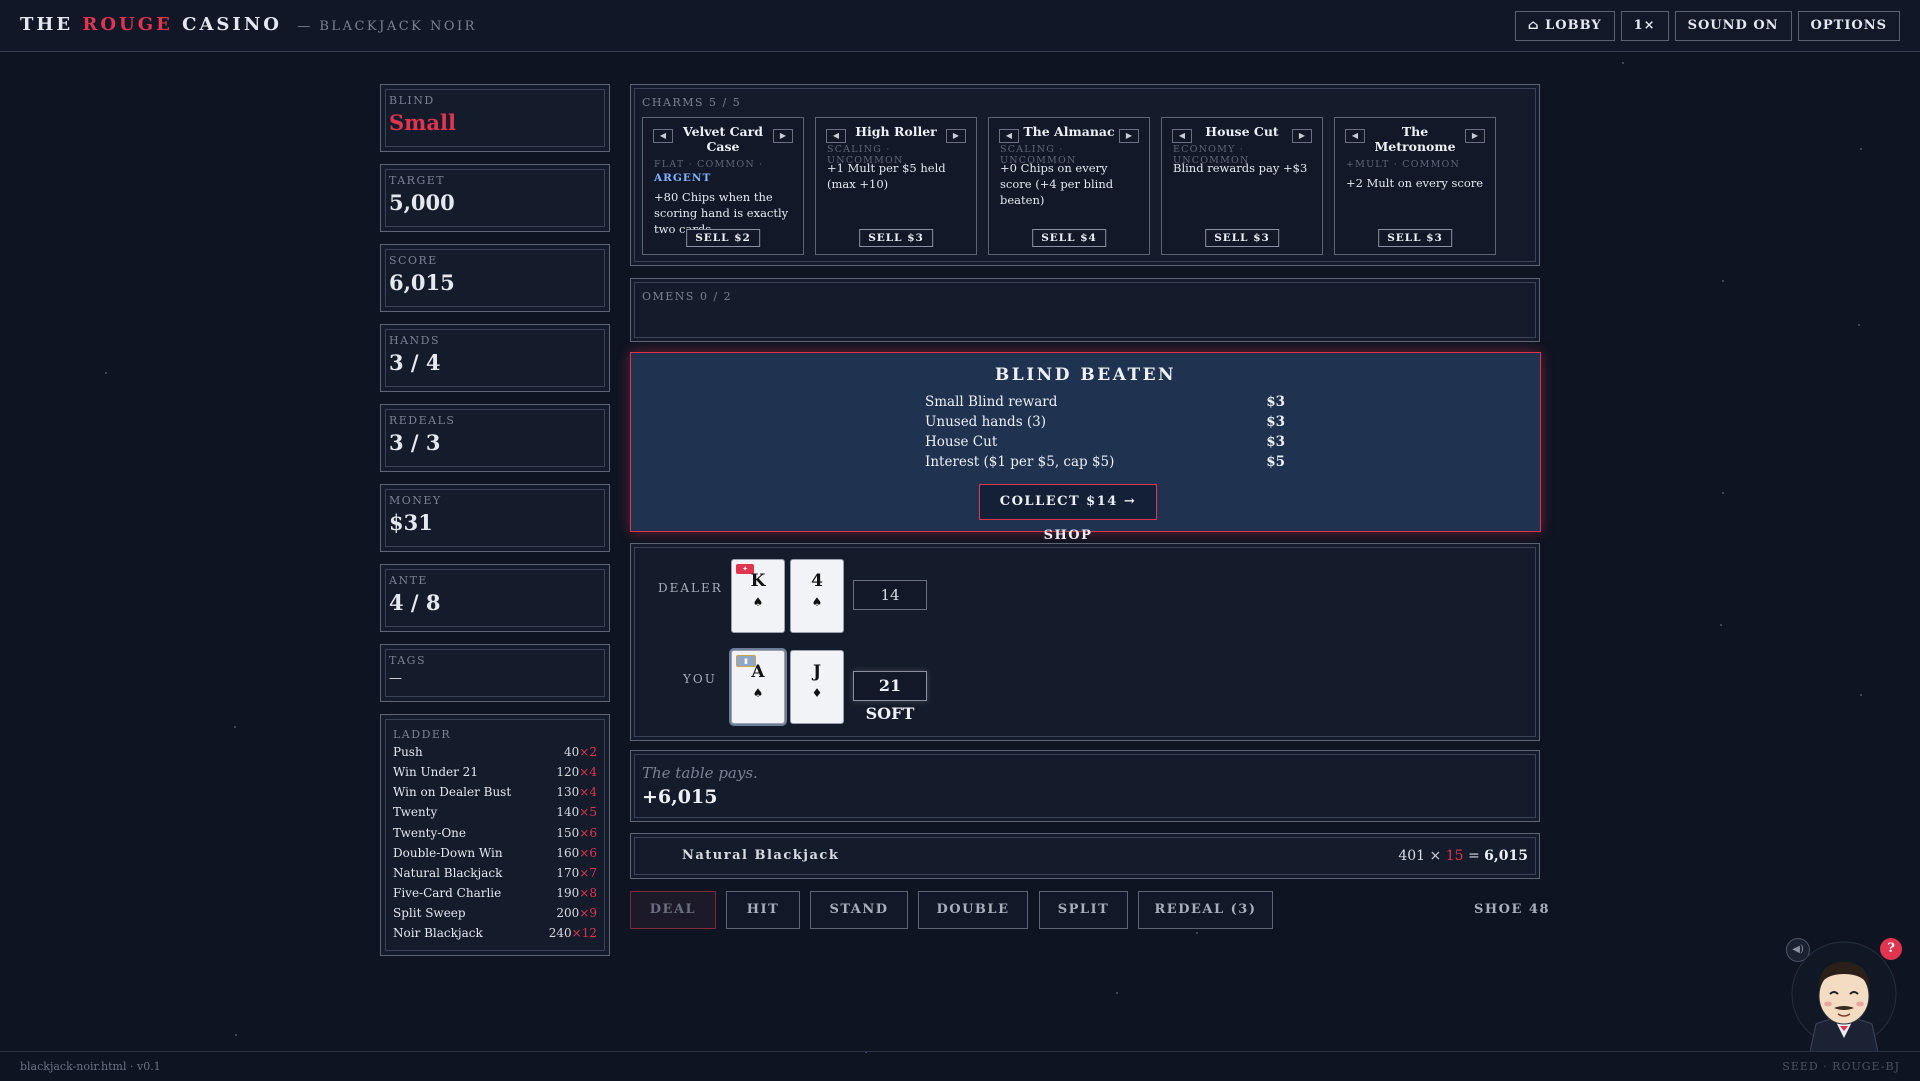  I want to click on version-label: blackjack-noir.html · v0.1, so click(90, 1066).